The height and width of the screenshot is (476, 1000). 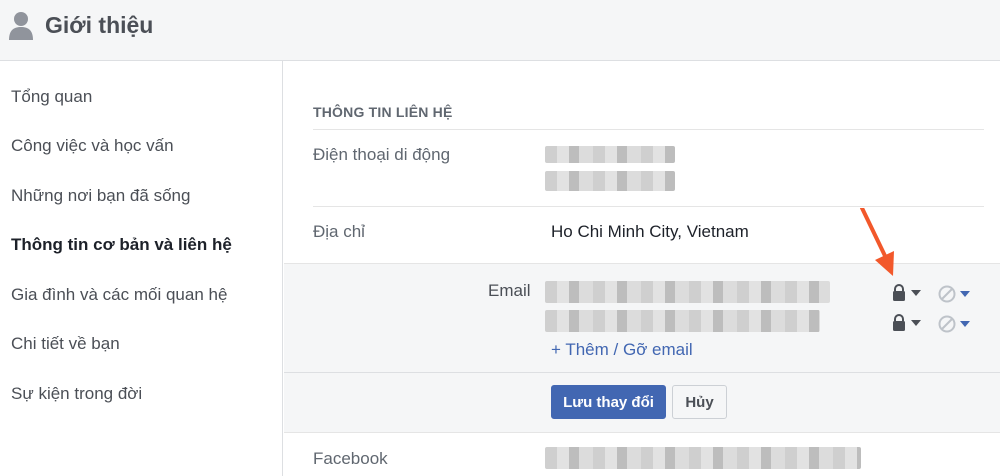 I want to click on sidebar-item-places-lived: Những nơi bạn đã sống, so click(x=100, y=196).